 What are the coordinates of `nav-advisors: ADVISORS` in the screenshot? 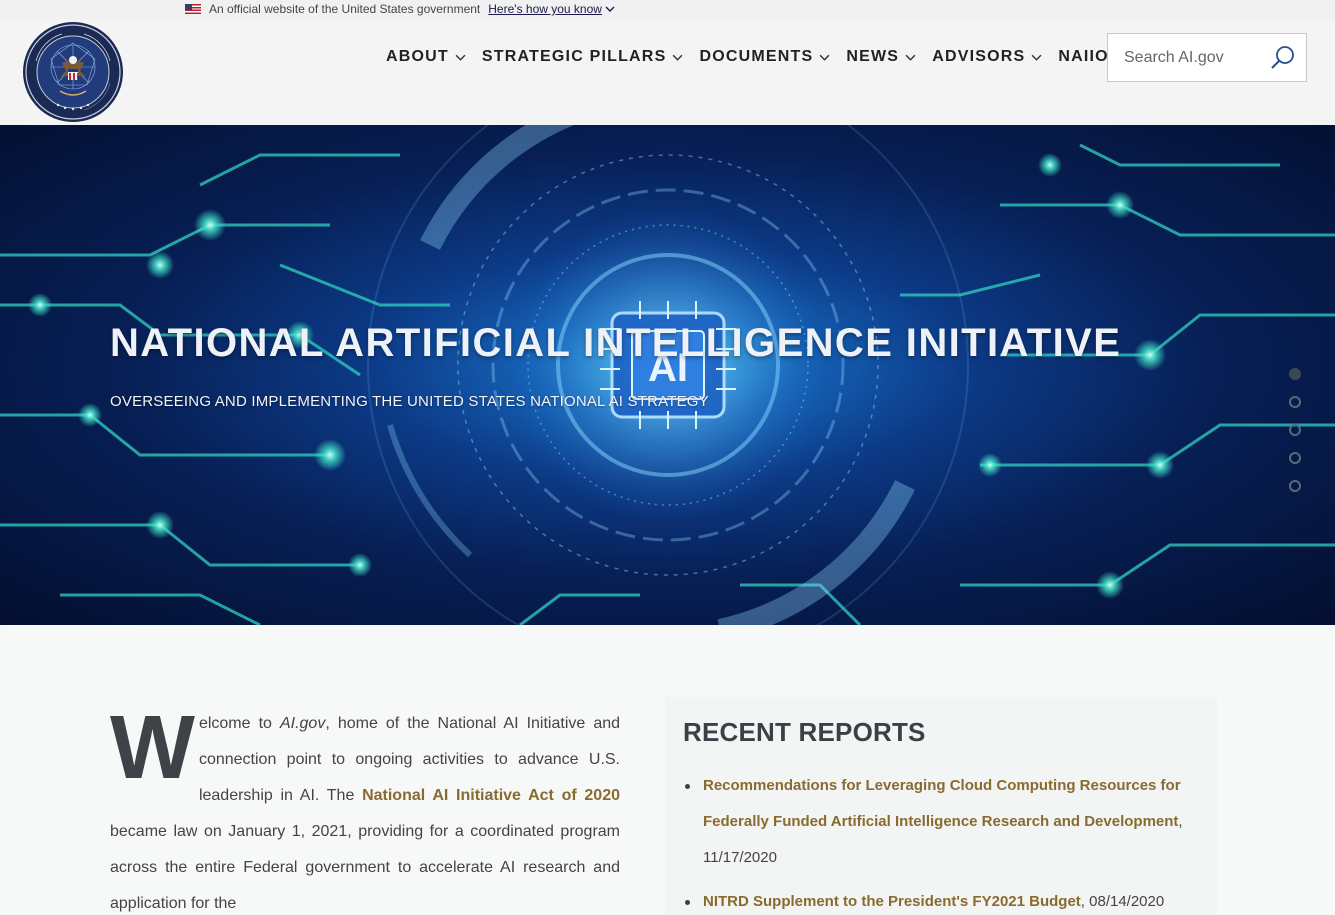 It's located at (987, 57).